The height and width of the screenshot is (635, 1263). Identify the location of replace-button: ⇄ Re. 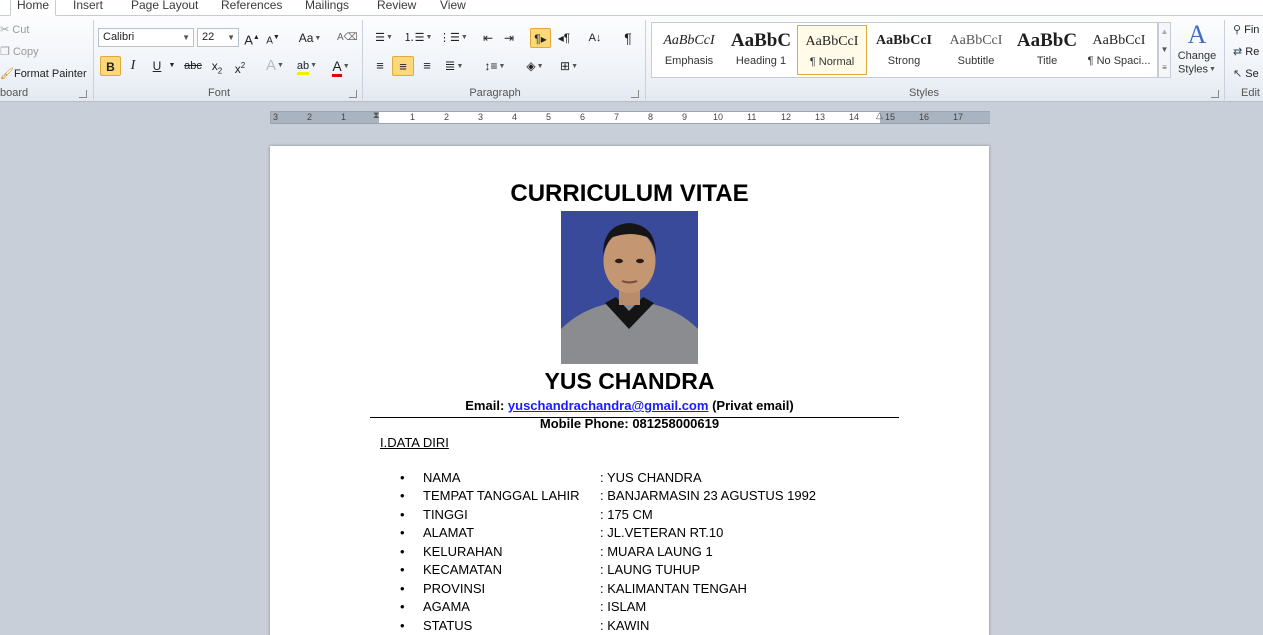
(1246, 51).